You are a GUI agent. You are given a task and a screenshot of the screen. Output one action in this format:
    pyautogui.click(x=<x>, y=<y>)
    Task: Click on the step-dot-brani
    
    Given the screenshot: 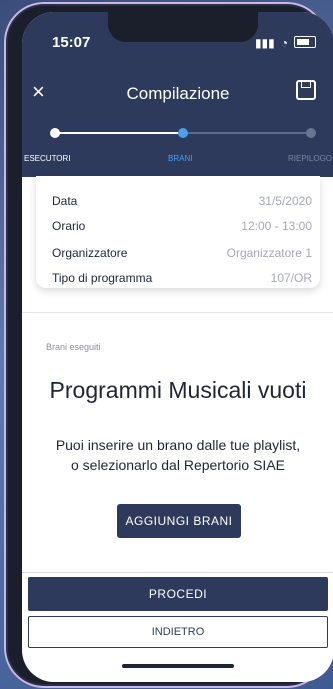 What is the action you would take?
    pyautogui.click(x=183, y=133)
    